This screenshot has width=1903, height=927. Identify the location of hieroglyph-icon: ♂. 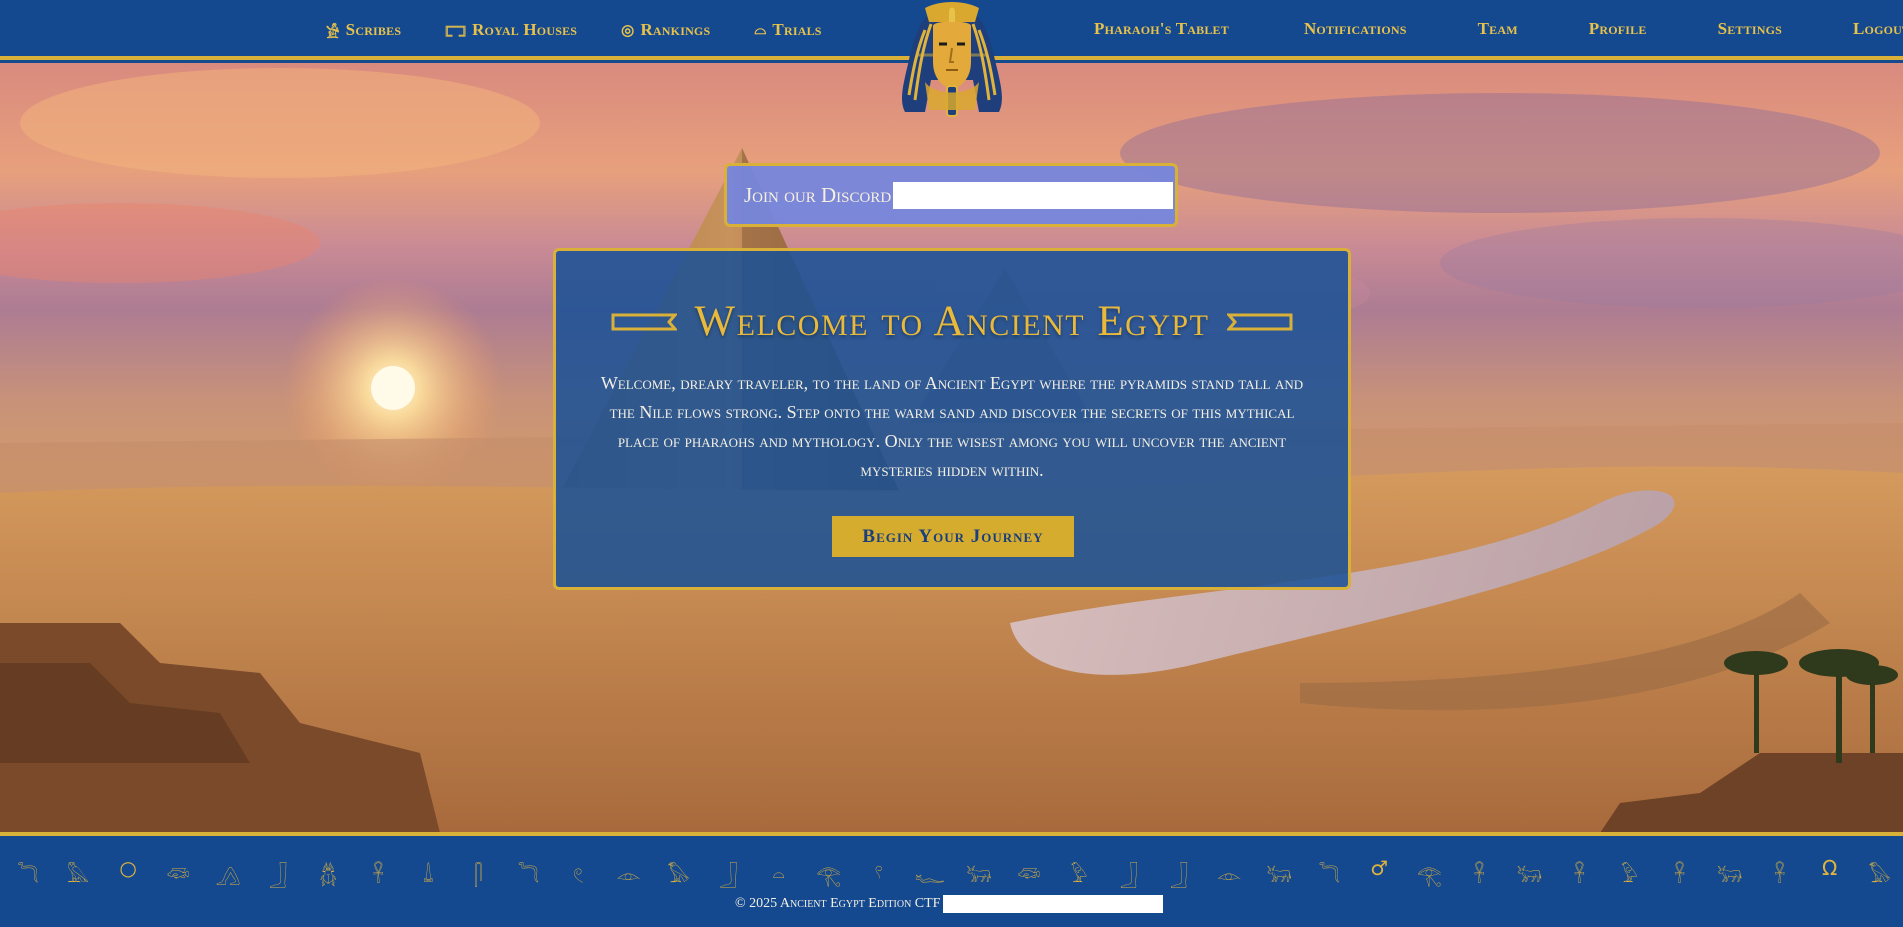
(1379, 868).